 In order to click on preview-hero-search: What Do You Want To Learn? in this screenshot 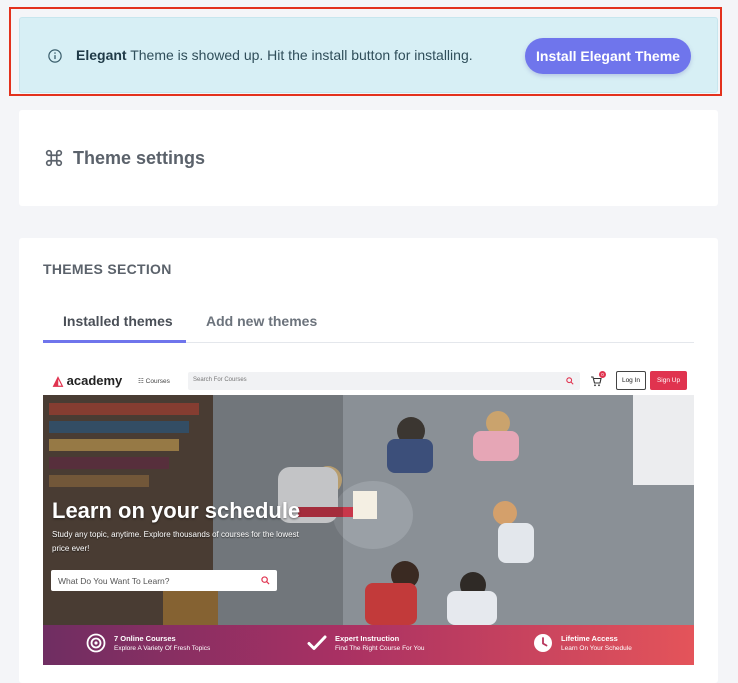, I will do `click(164, 580)`.